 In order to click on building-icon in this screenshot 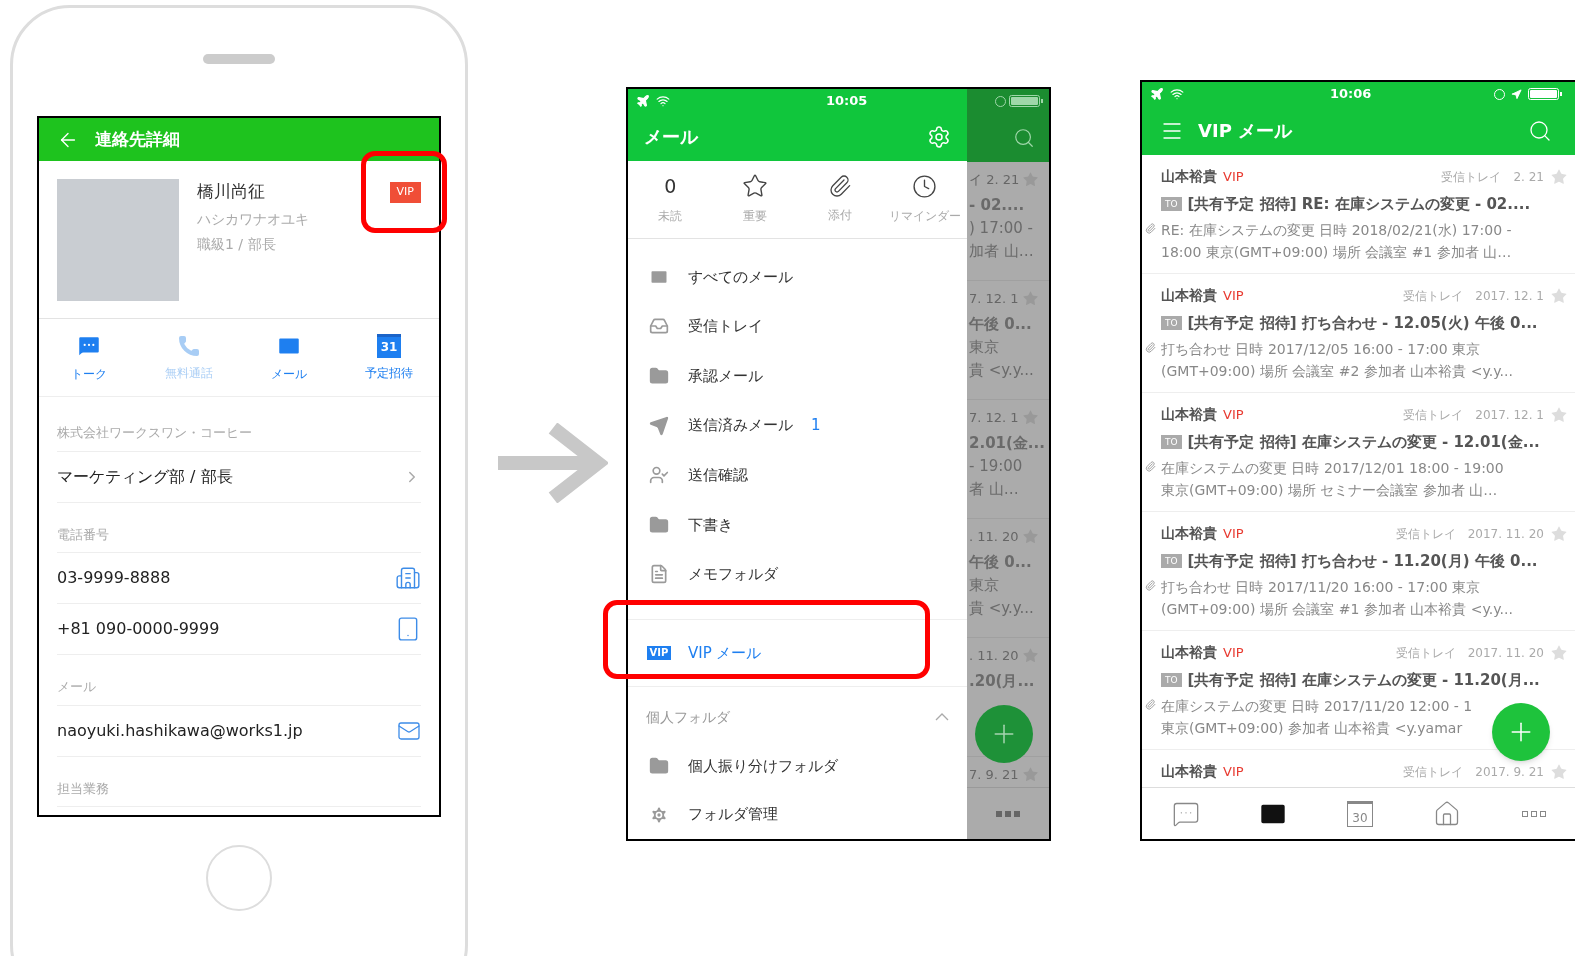, I will do `click(408, 578)`.